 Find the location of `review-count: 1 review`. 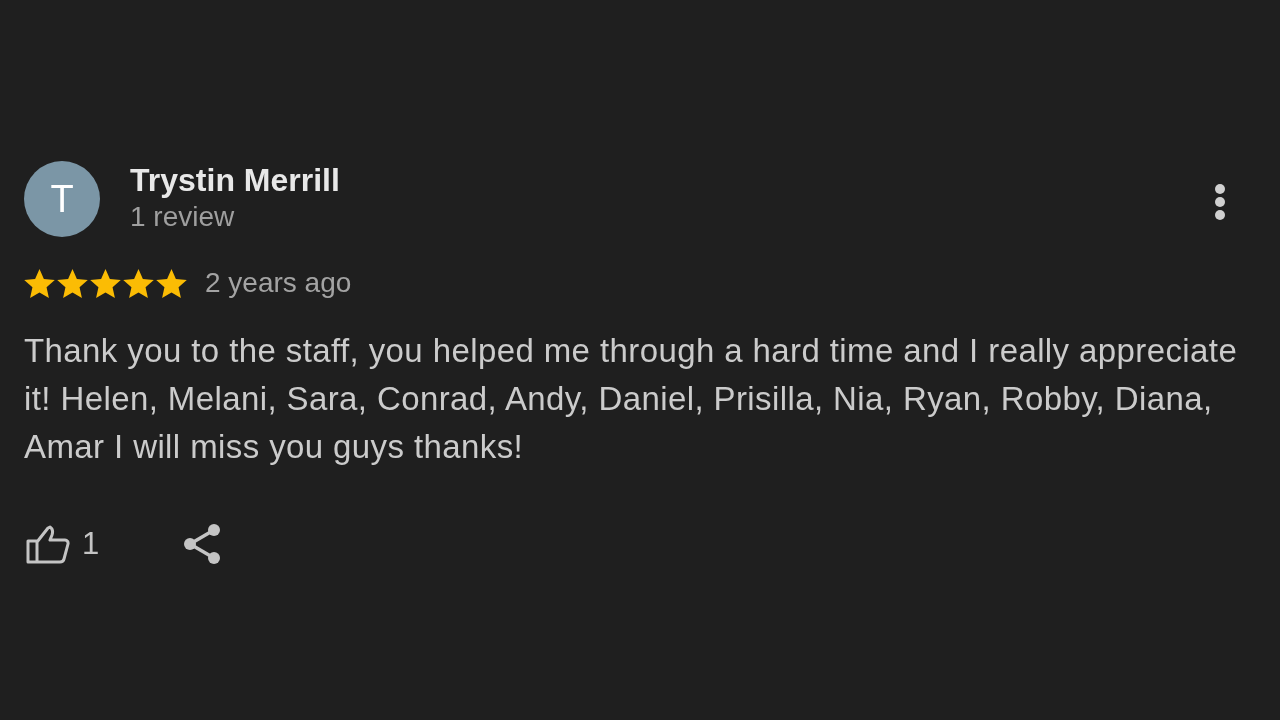

review-count: 1 review is located at coordinates (182, 217).